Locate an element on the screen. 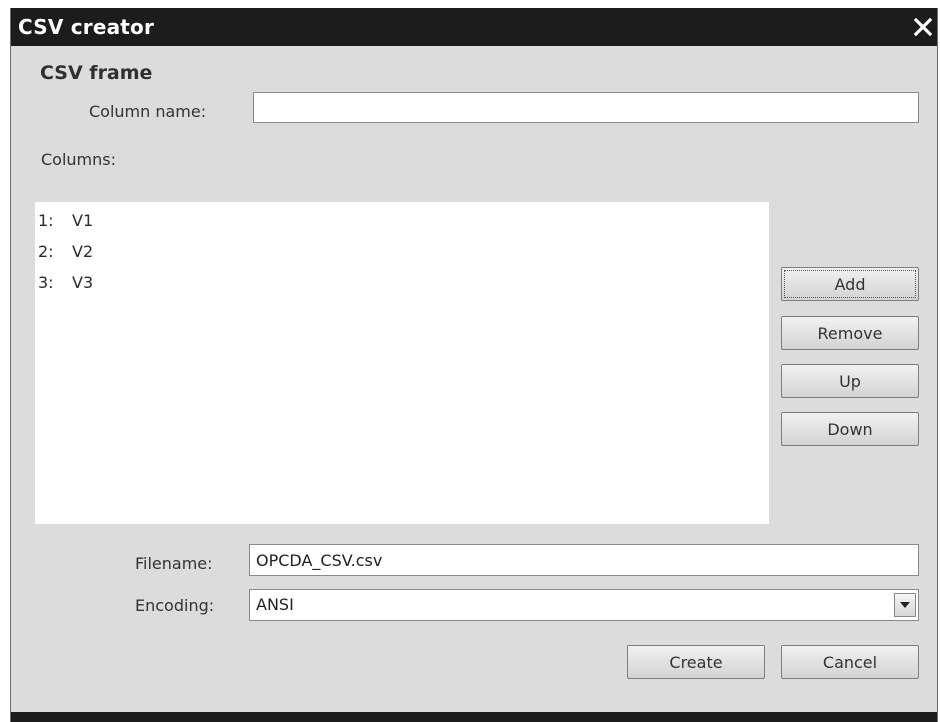  list-item: 3: V3 is located at coordinates (65, 286).